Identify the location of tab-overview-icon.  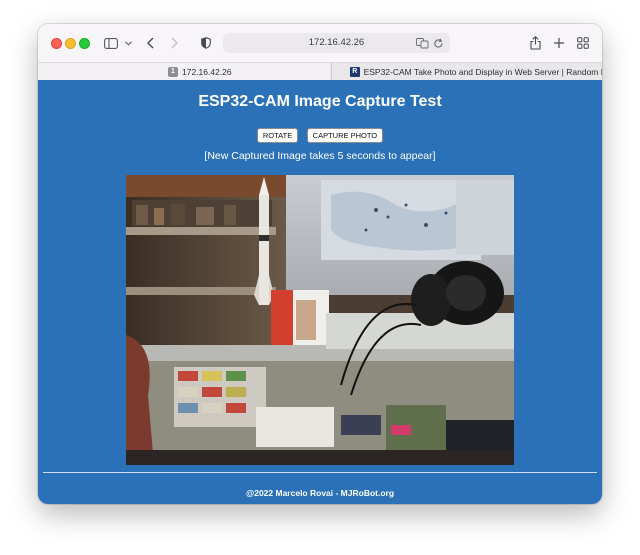
(583, 43).